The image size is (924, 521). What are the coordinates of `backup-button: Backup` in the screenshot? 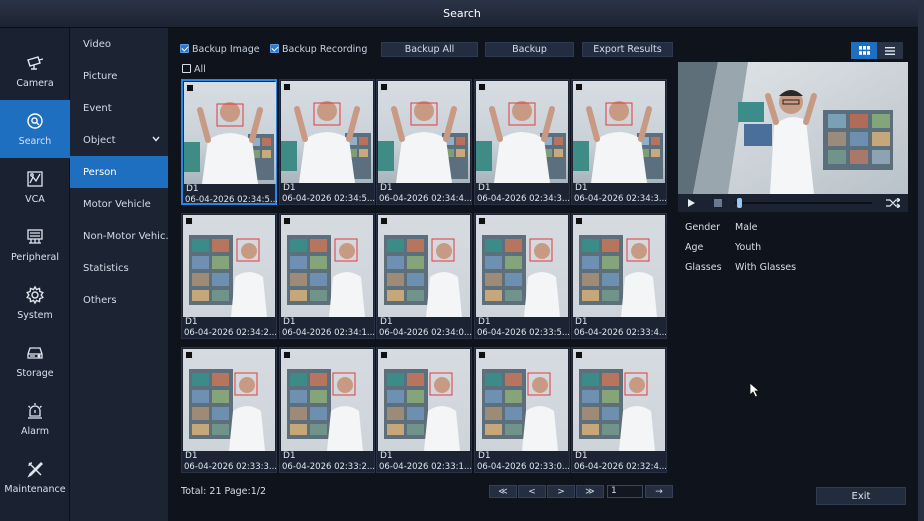 It's located at (529, 49).